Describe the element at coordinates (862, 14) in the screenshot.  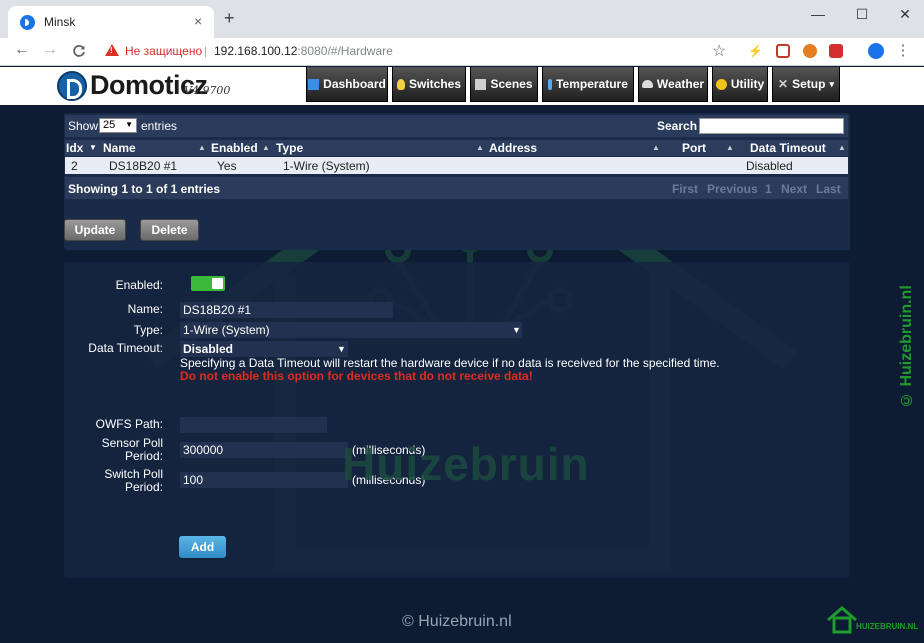
I see `maximize-button: ☐` at that location.